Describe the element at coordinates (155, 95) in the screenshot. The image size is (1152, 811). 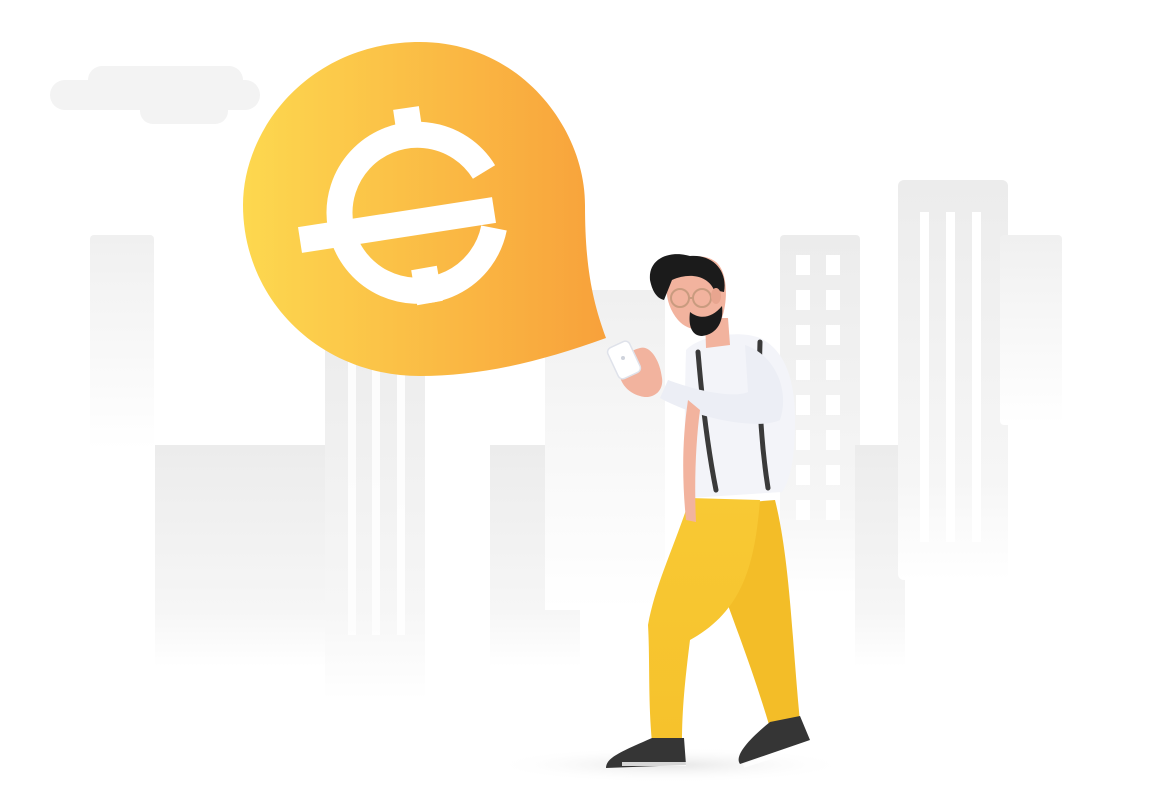
I see `cloud` at that location.